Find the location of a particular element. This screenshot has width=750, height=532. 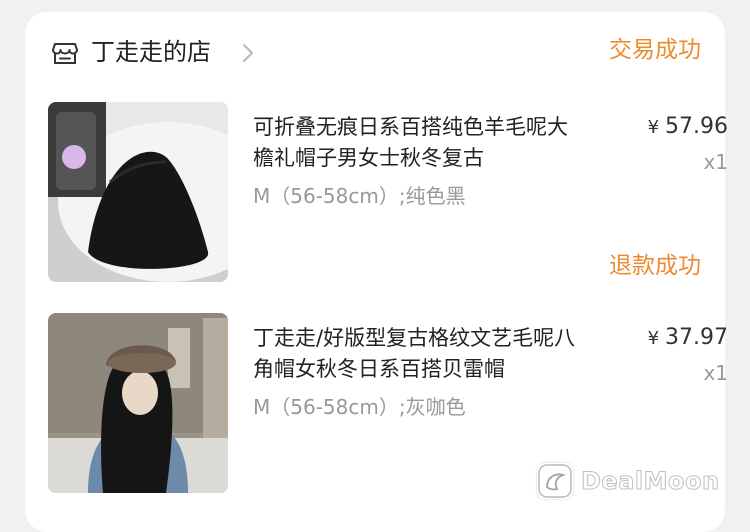

product-variant: M（56-58cm）;纯色黑 is located at coordinates (359, 196).